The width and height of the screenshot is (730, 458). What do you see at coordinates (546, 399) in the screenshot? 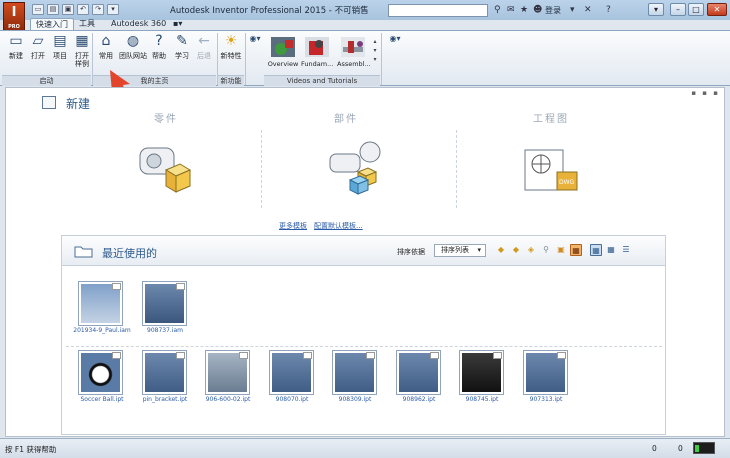
I see `recent-part-label: 907313.ipt` at bounding box center [546, 399].